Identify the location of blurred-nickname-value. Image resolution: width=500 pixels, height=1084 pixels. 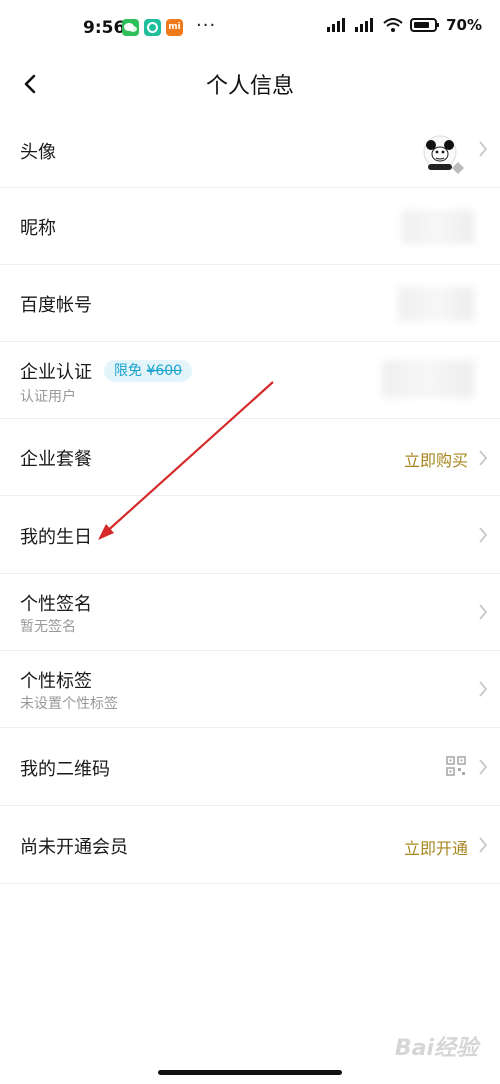
(438, 227).